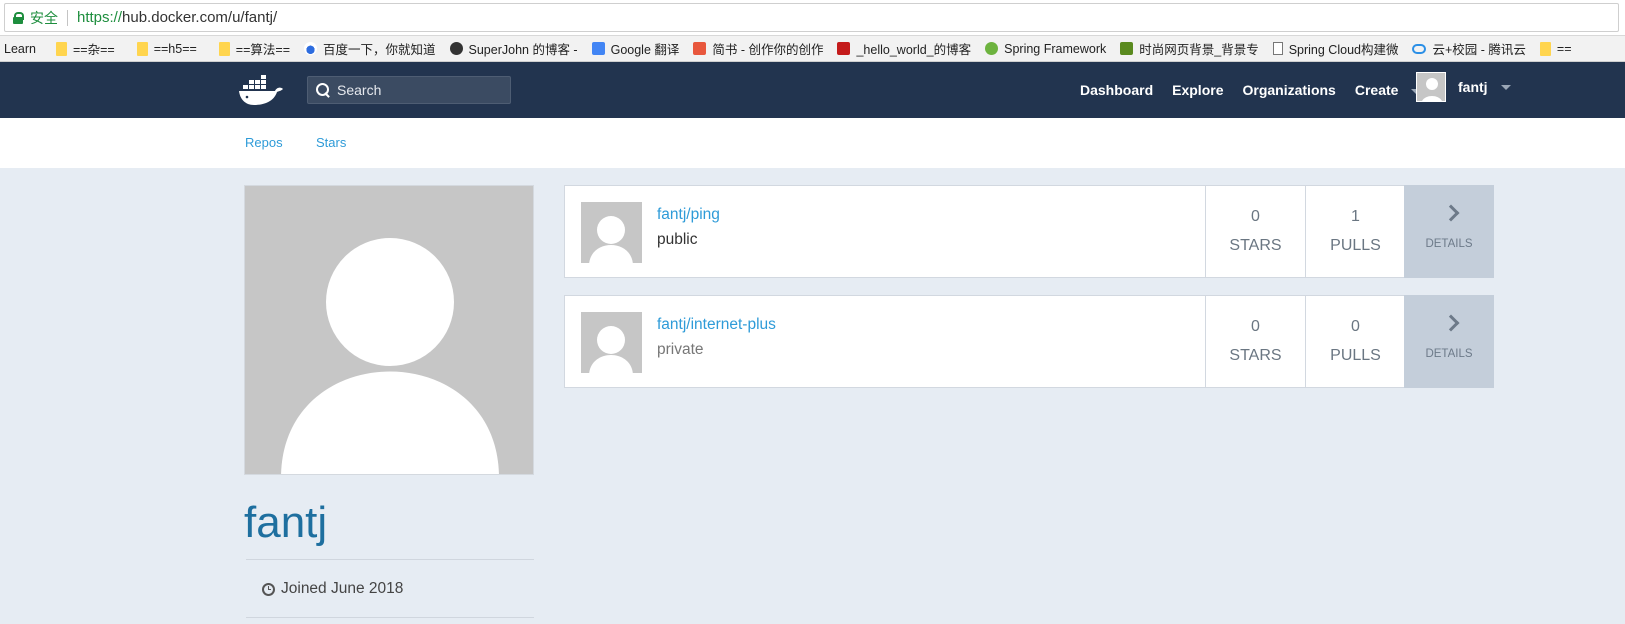 The width and height of the screenshot is (1625, 624). Describe the element at coordinates (1277, 48) in the screenshot. I see `document-icon` at that location.